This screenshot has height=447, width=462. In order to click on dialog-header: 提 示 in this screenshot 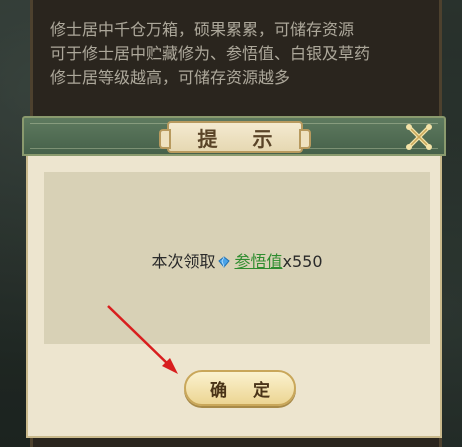, I will do `click(234, 136)`.